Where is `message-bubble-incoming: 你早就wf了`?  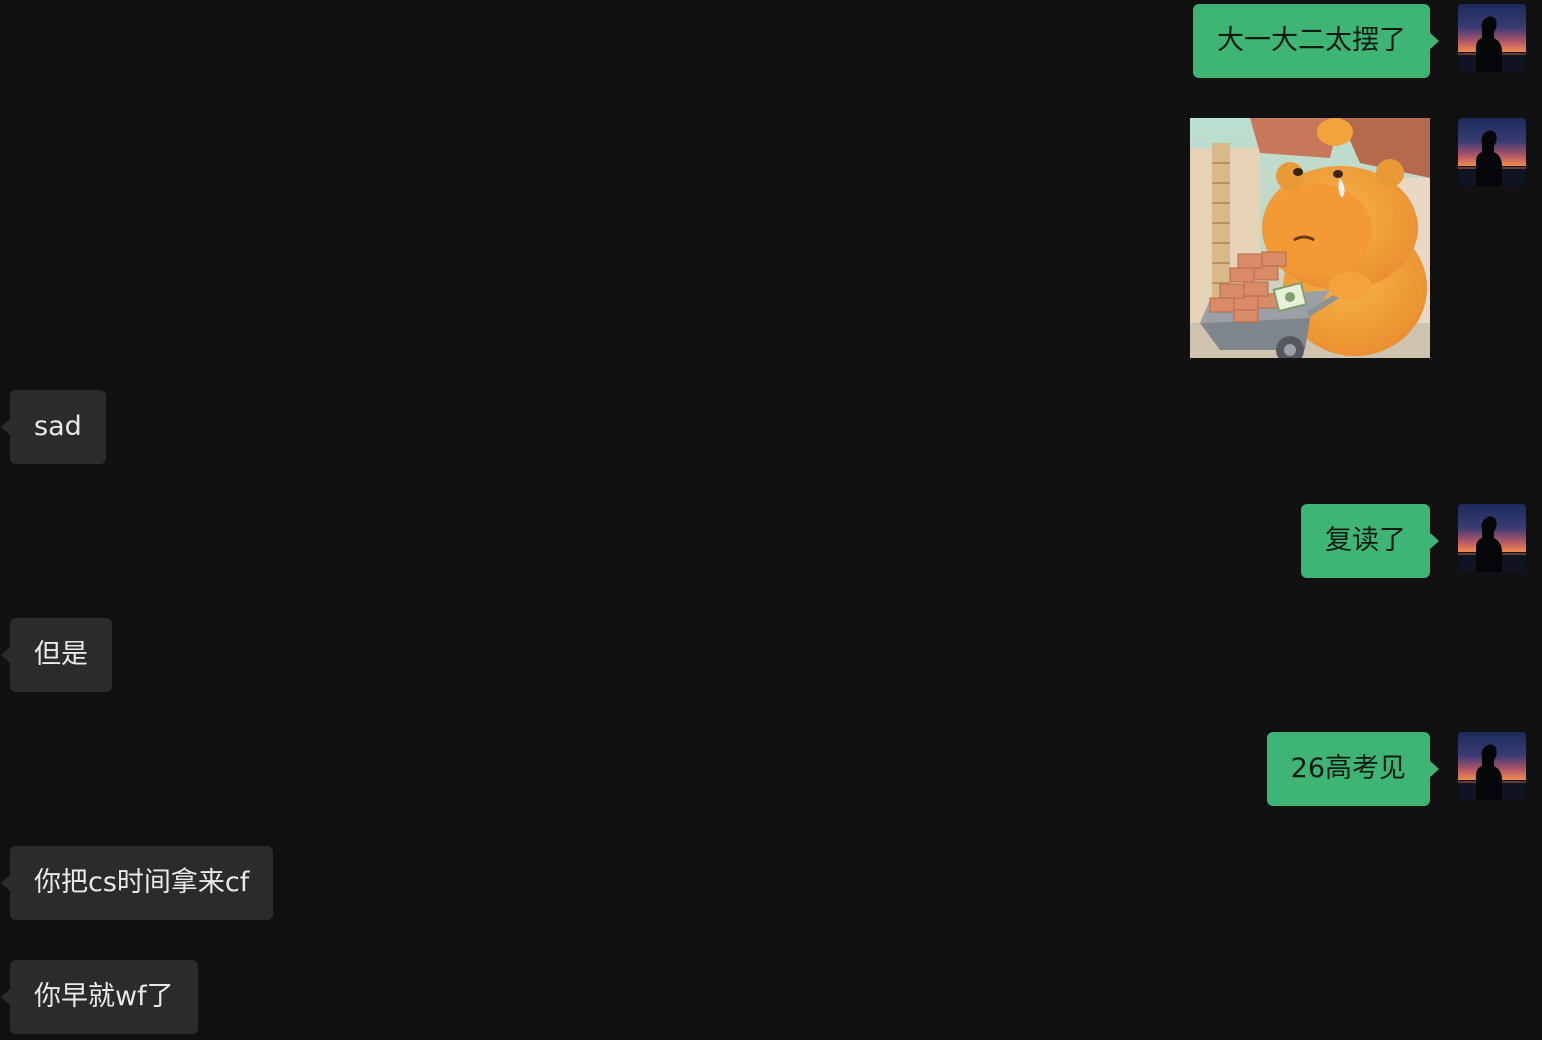 message-bubble-incoming: 你早就wf了 is located at coordinates (99, 997).